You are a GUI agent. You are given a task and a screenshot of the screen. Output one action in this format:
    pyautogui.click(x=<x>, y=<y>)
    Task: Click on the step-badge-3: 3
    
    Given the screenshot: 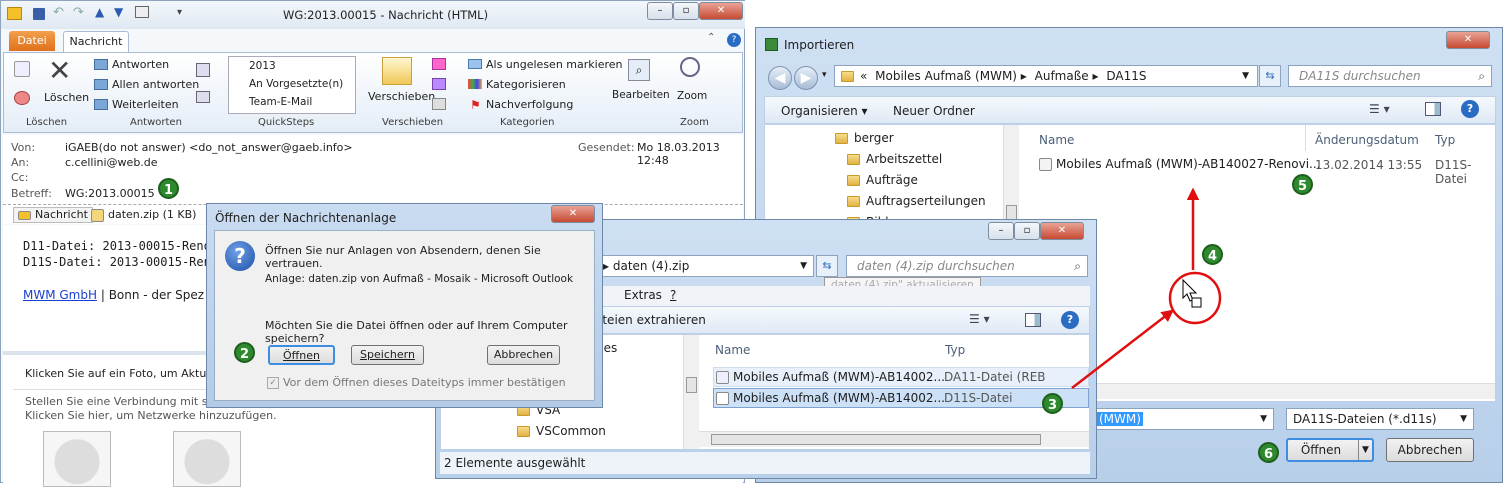 What is the action you would take?
    pyautogui.click(x=1052, y=403)
    